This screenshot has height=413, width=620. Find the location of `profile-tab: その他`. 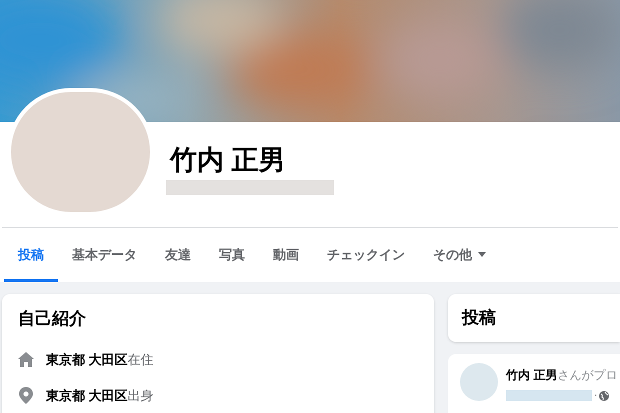

profile-tab: その他 is located at coordinates (459, 256).